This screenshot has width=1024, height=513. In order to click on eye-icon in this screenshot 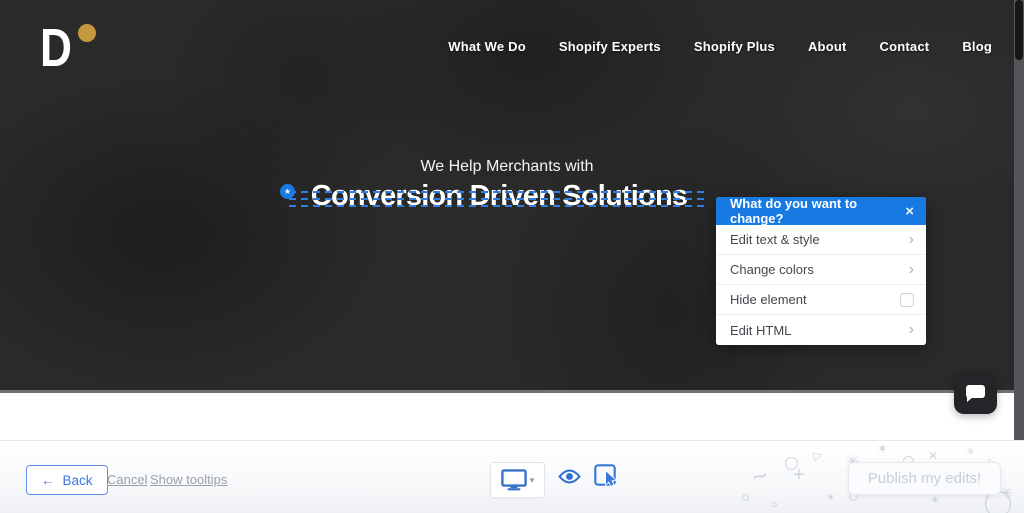, I will do `click(569, 476)`.